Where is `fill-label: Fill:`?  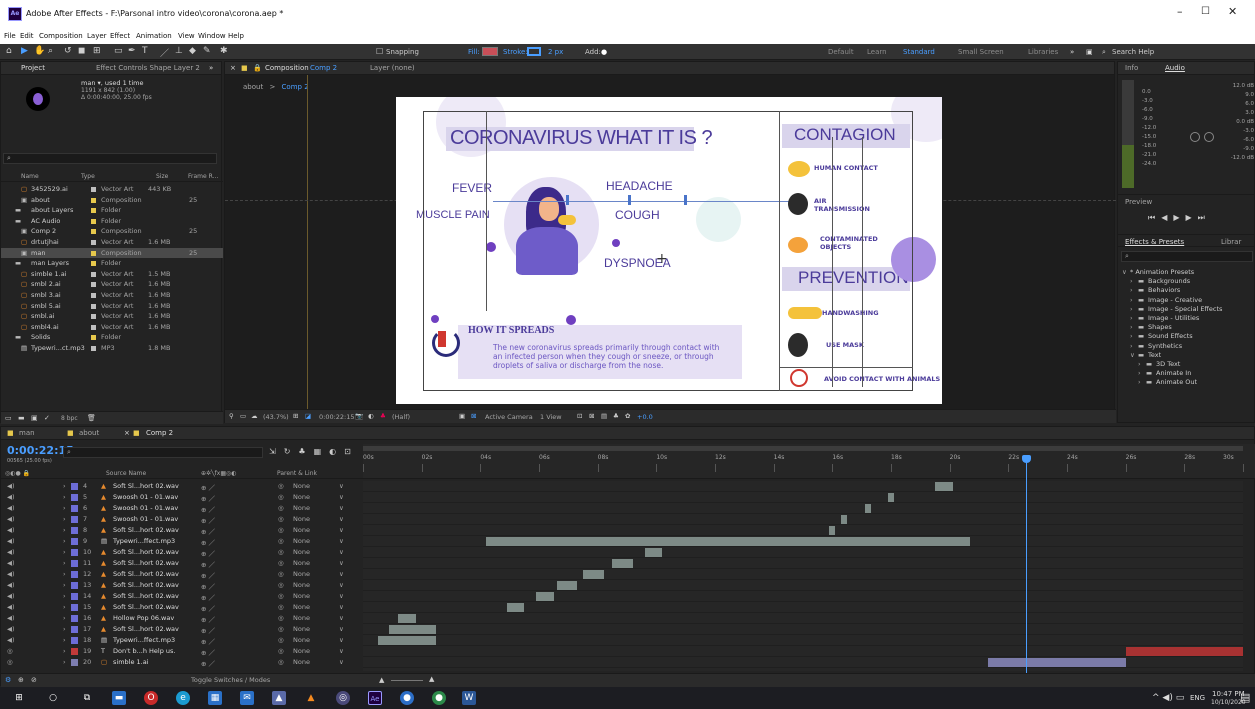
fill-label: Fill: is located at coordinates (474, 52).